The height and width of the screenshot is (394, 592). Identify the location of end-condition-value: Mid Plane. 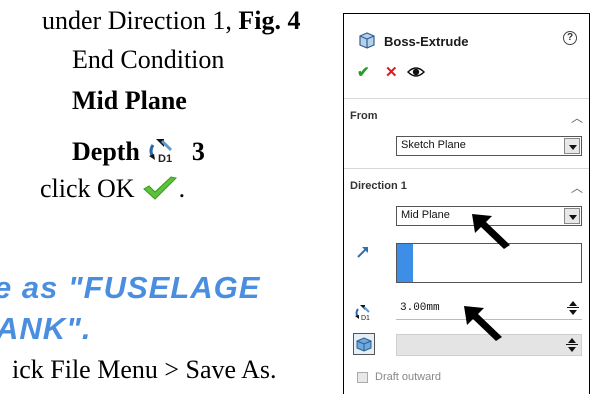
(425, 215).